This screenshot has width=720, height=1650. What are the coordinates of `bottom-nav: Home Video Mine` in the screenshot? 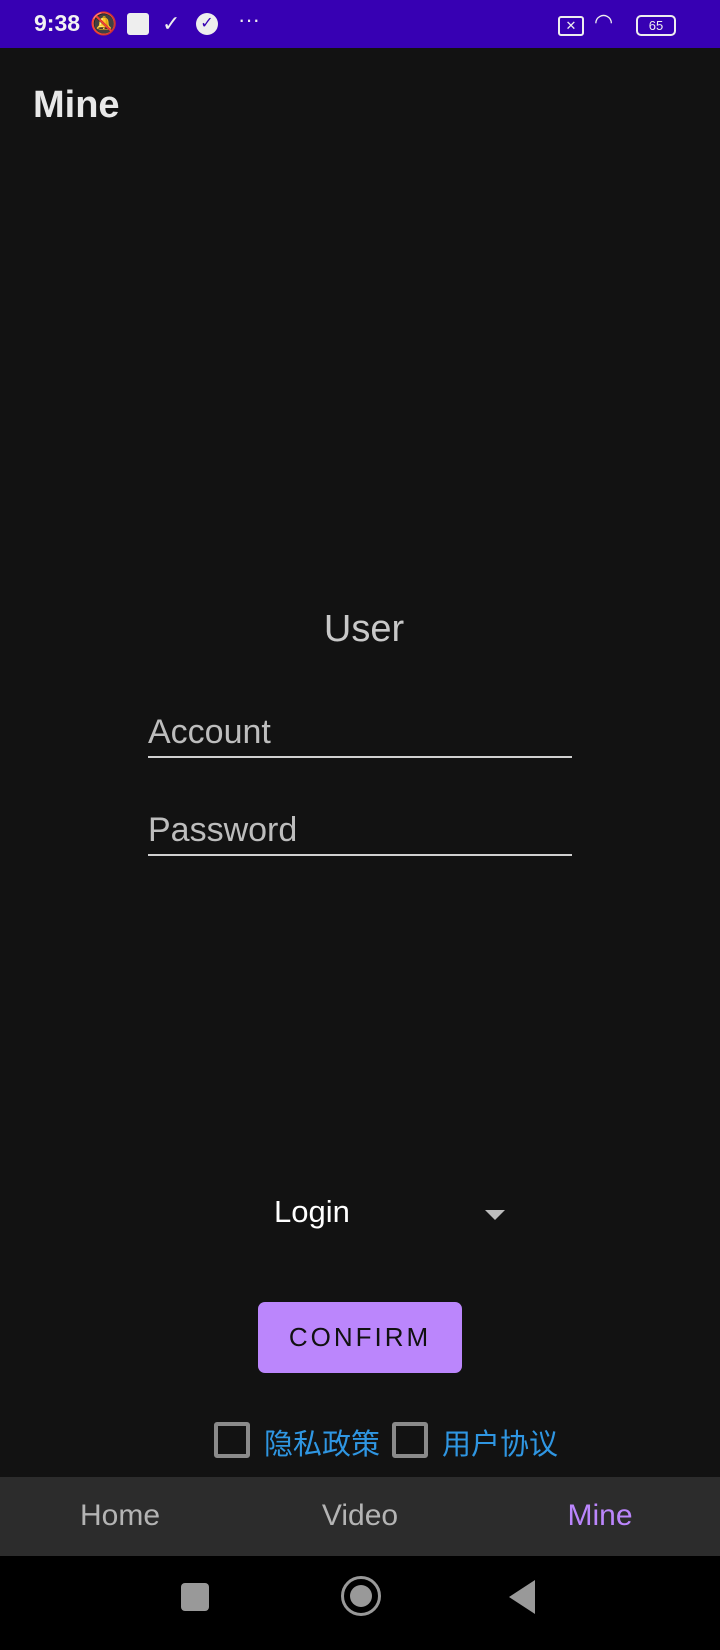 It's located at (360, 1516).